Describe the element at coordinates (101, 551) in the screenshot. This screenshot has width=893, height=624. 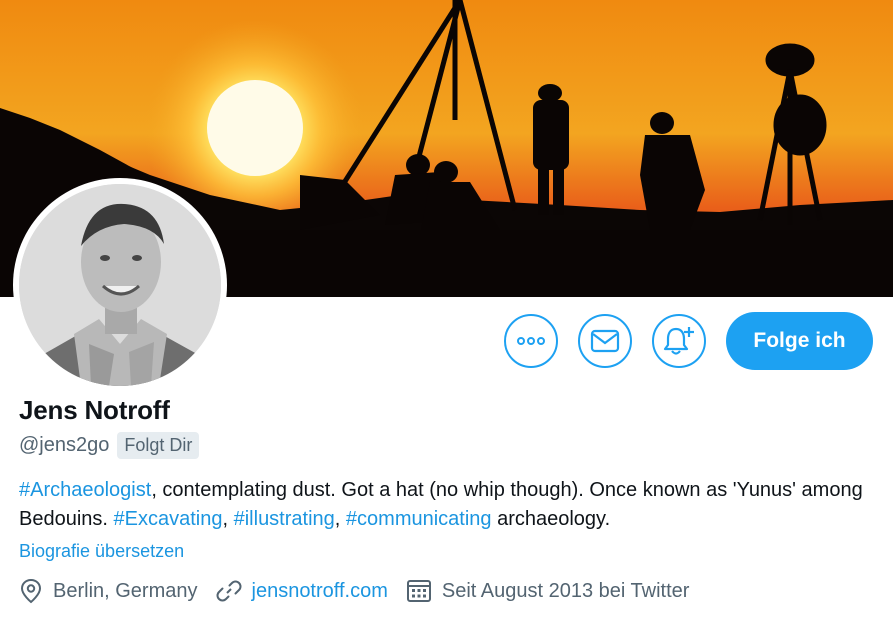
I see `translate-bio-link: Biografie übersetzen` at that location.